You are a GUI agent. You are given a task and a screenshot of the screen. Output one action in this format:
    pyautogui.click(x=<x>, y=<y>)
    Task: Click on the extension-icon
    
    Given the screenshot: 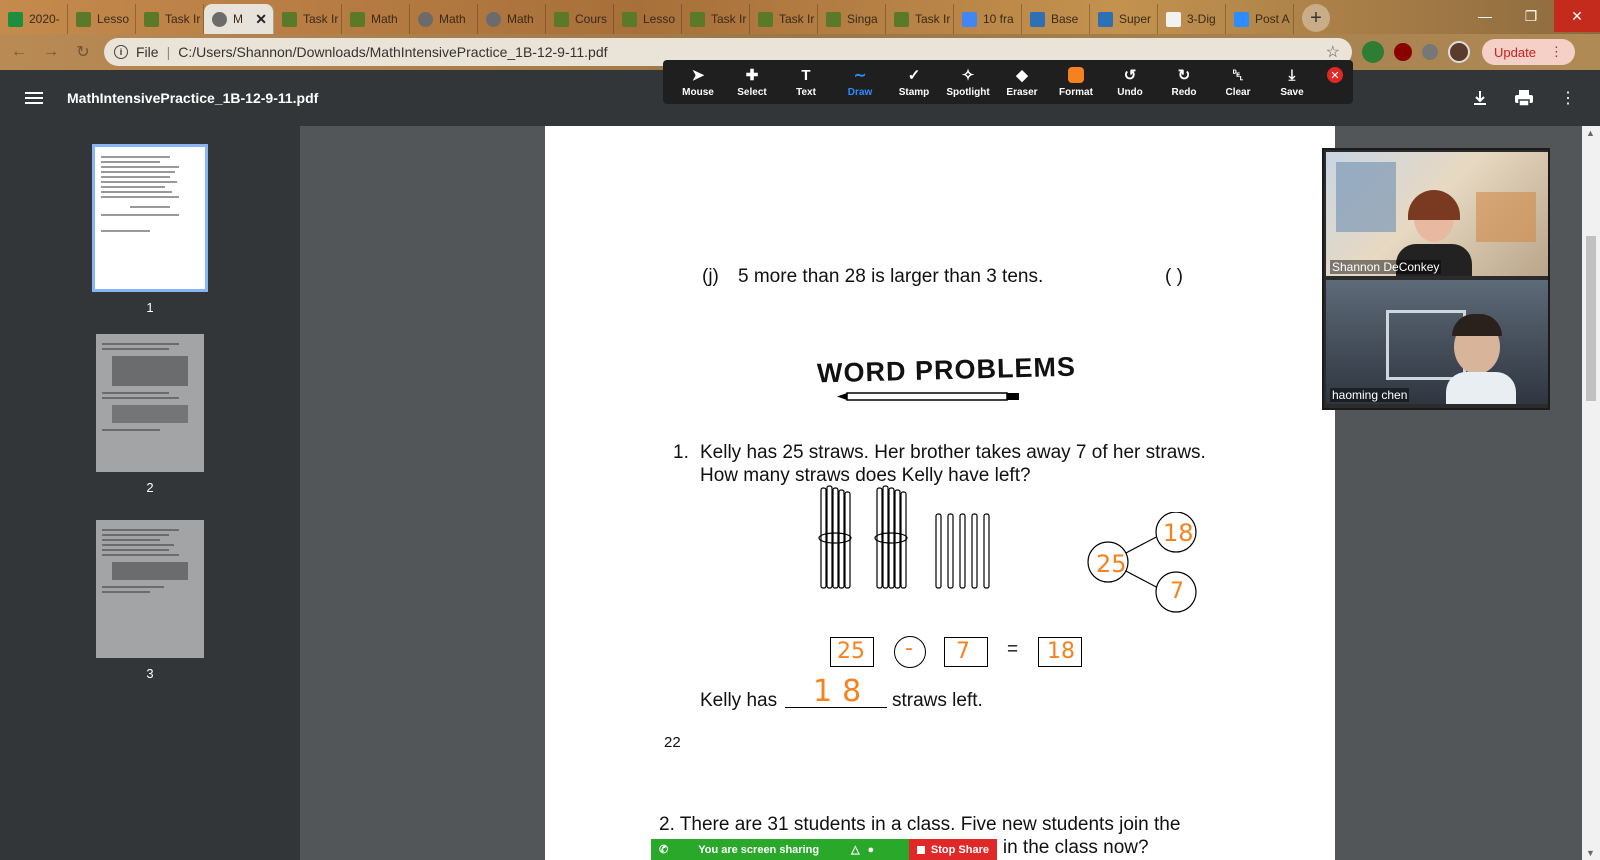 What is the action you would take?
    pyautogui.click(x=1373, y=52)
    